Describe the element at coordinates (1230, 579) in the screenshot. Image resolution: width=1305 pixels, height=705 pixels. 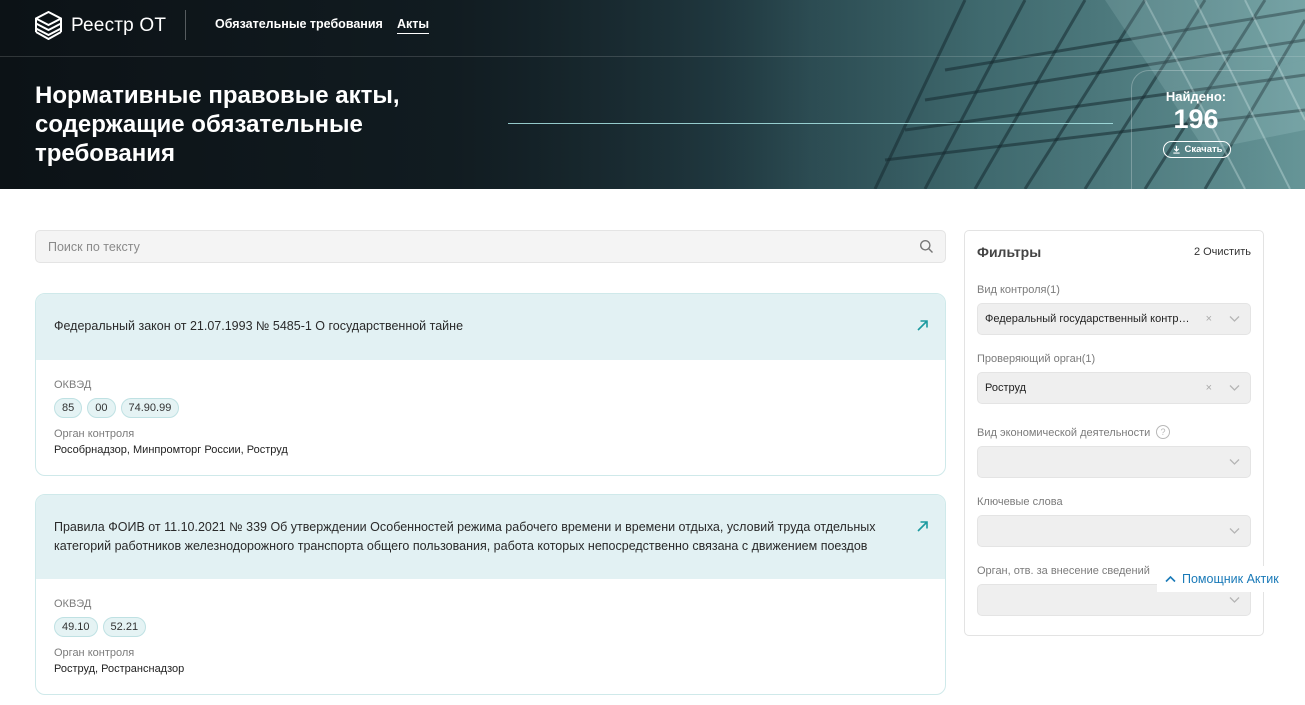
I see `assistant-label: Помощник Актик` at that location.